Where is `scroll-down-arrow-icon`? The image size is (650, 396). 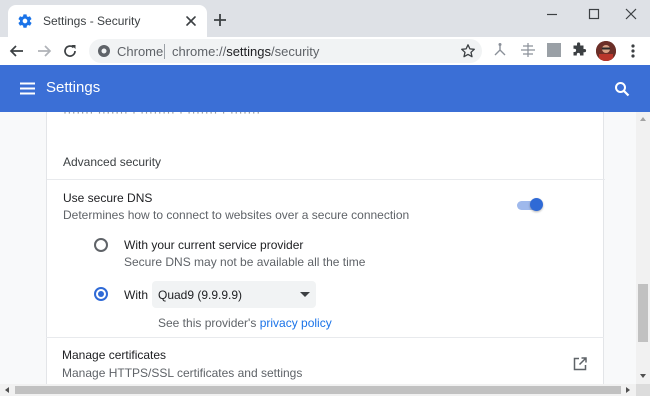
scroll-down-arrow-icon is located at coordinates (643, 376).